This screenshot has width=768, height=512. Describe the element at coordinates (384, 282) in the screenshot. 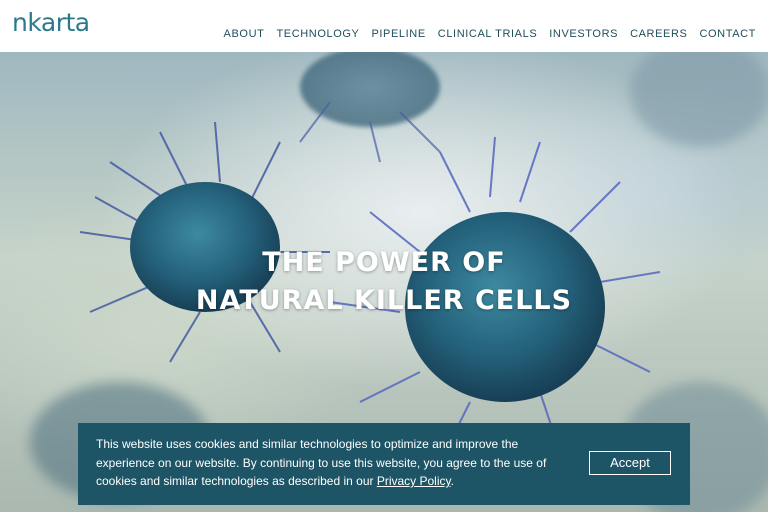

I see `hero-heading: THE POWER OF NATURAL KILLER CELLS` at that location.